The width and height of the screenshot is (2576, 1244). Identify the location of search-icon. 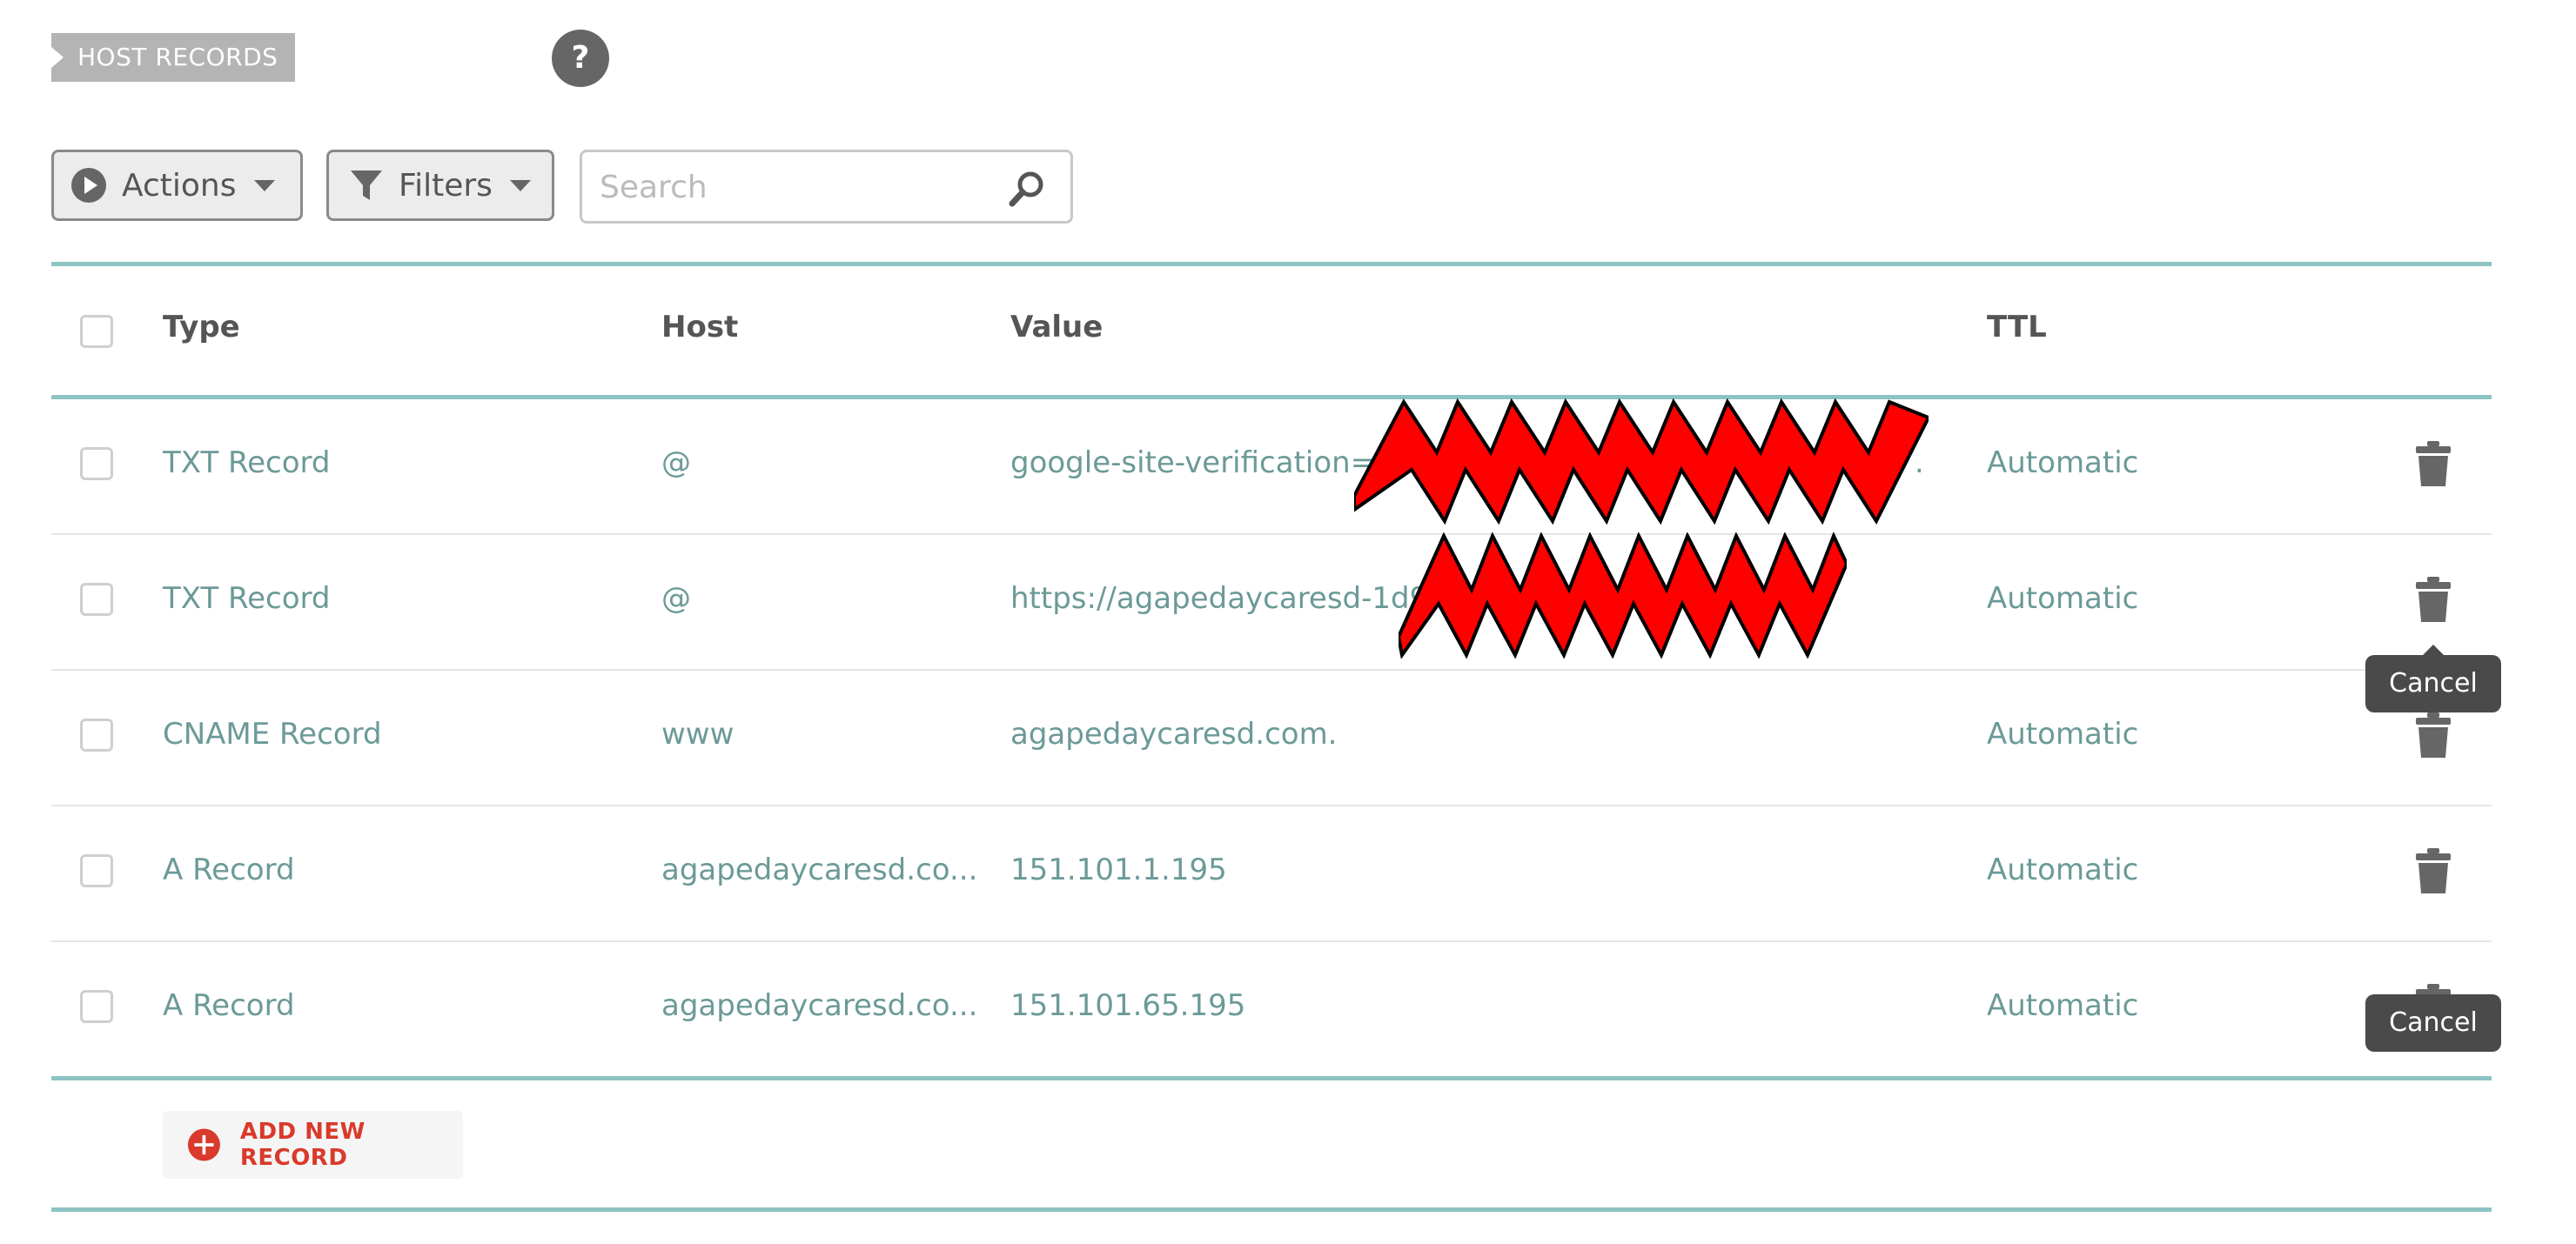
(1027, 189).